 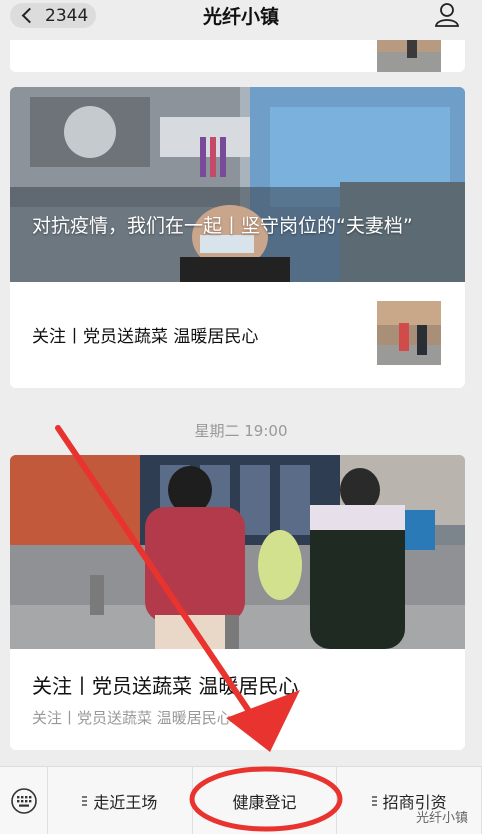 What do you see at coordinates (409, 56) in the screenshot?
I see `article-thumbnail` at bounding box center [409, 56].